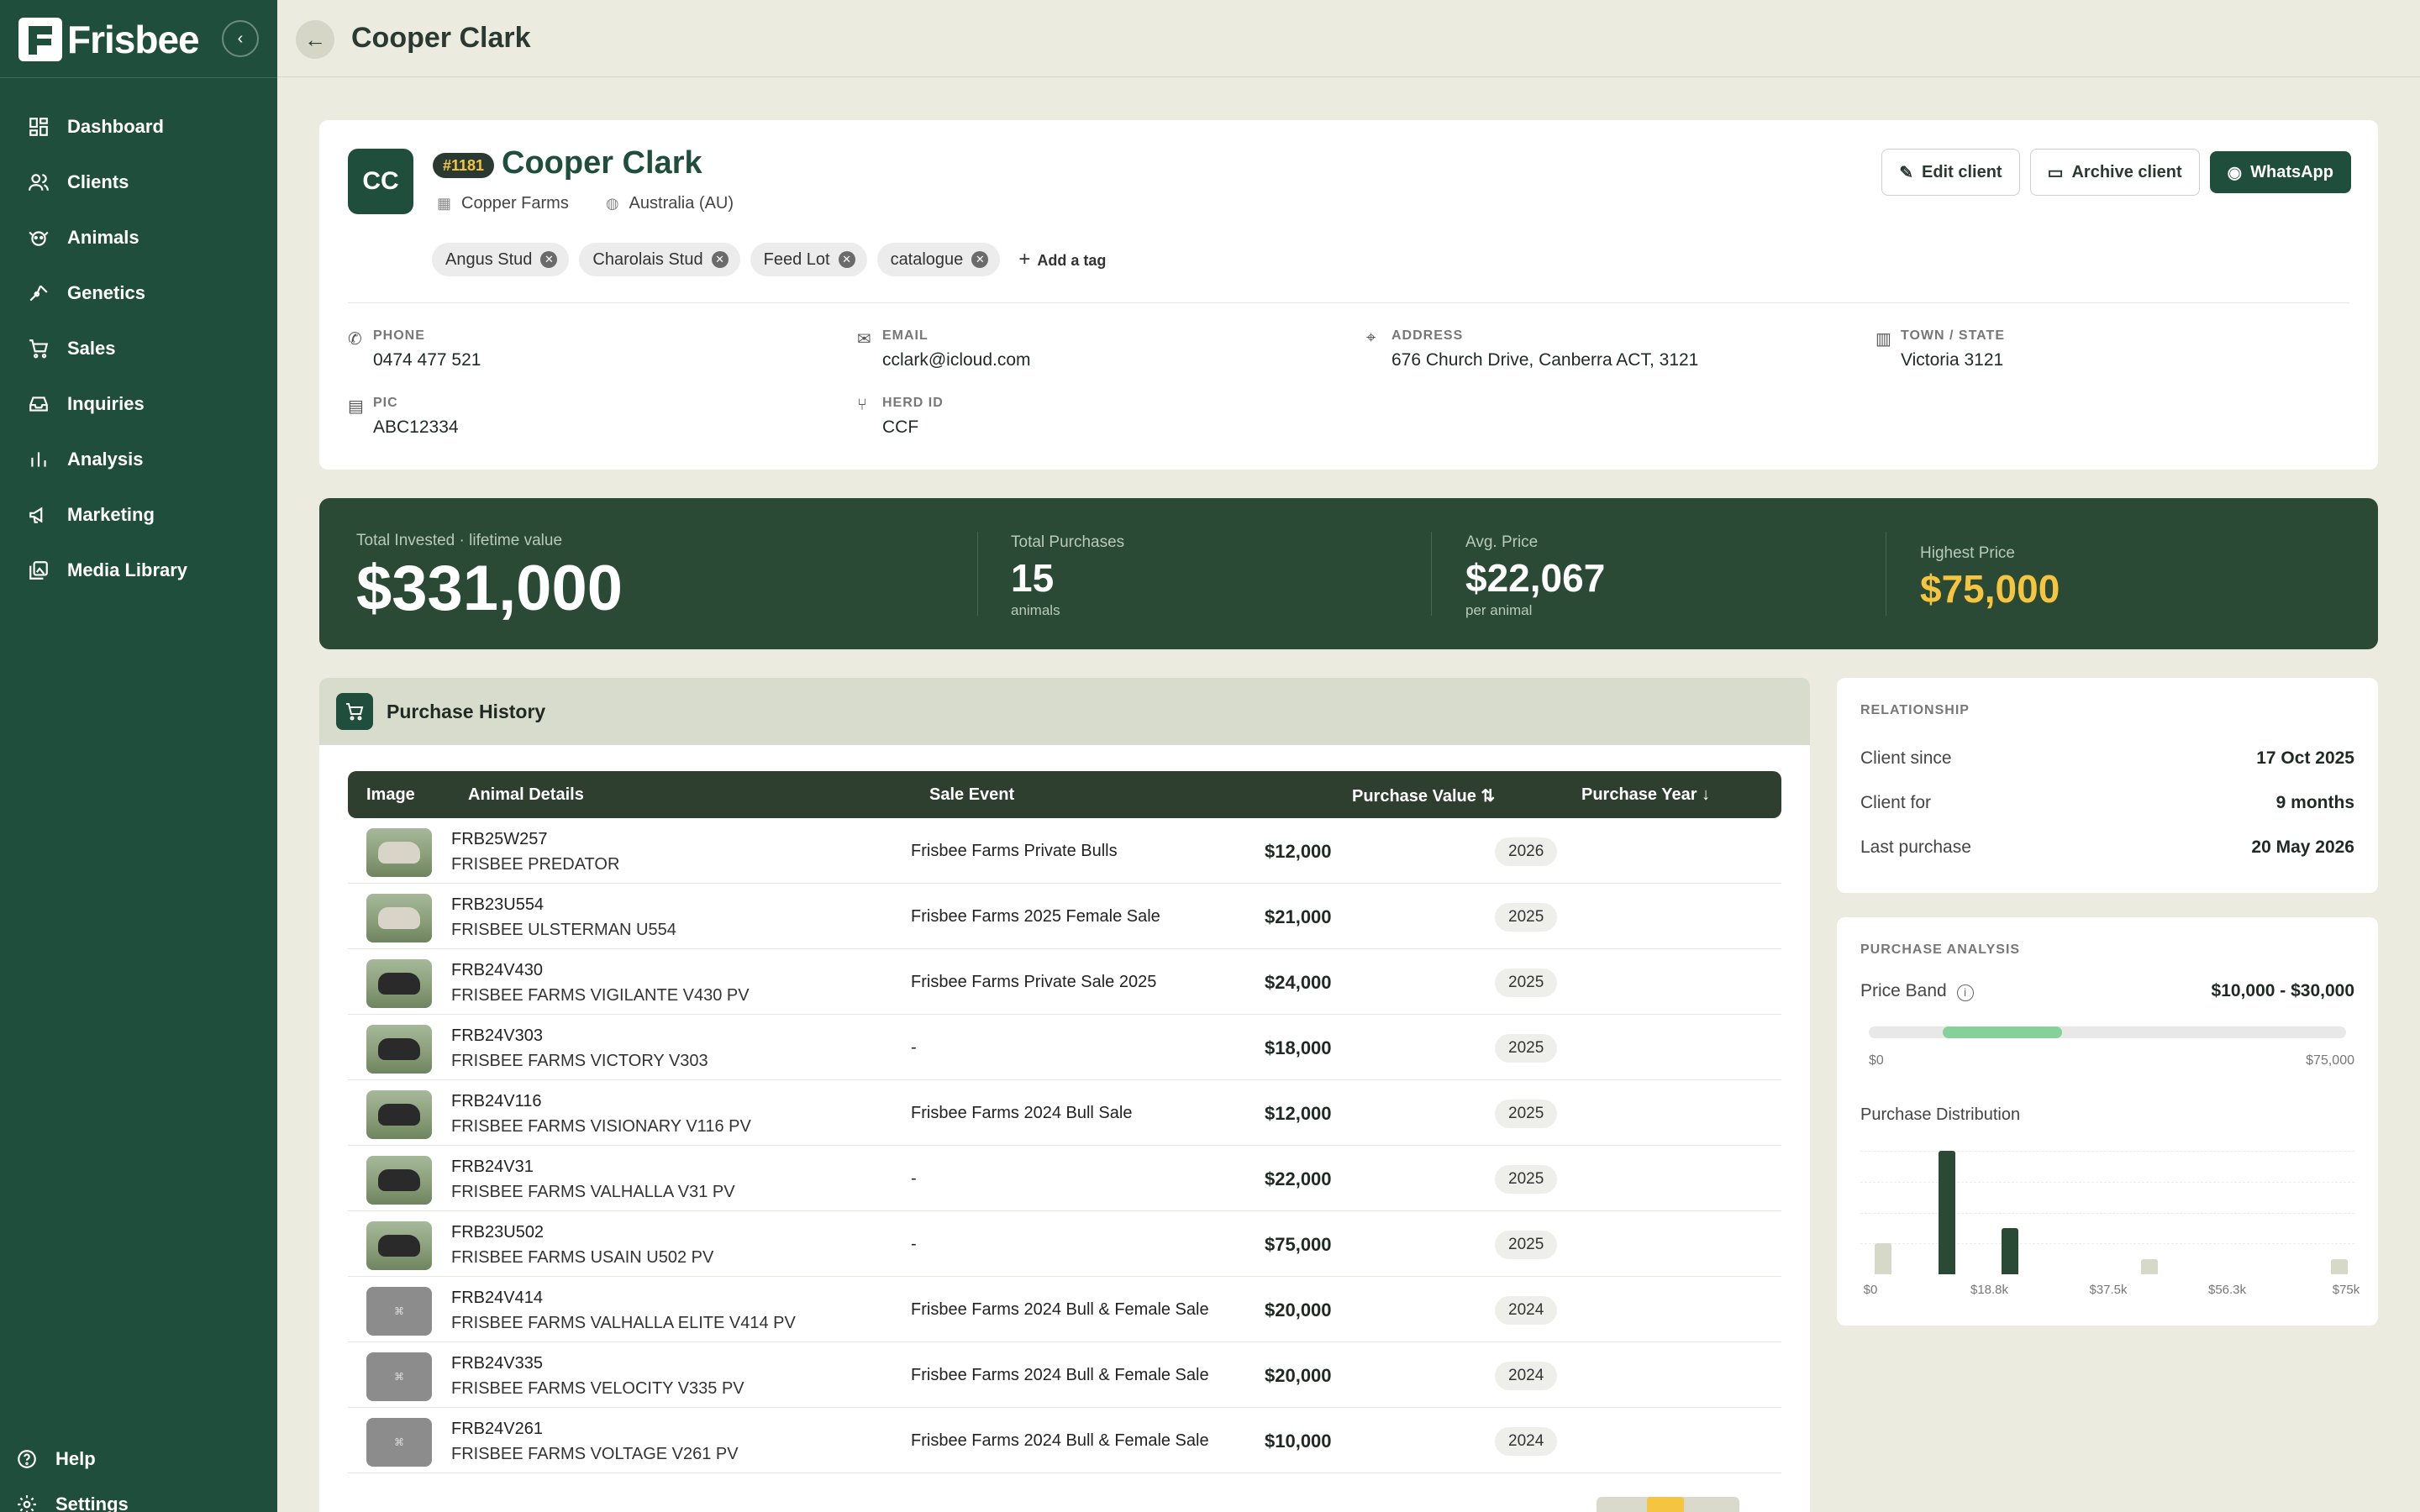 The image size is (2420, 1512). What do you see at coordinates (315, 39) in the screenshot?
I see `back-button: ←` at bounding box center [315, 39].